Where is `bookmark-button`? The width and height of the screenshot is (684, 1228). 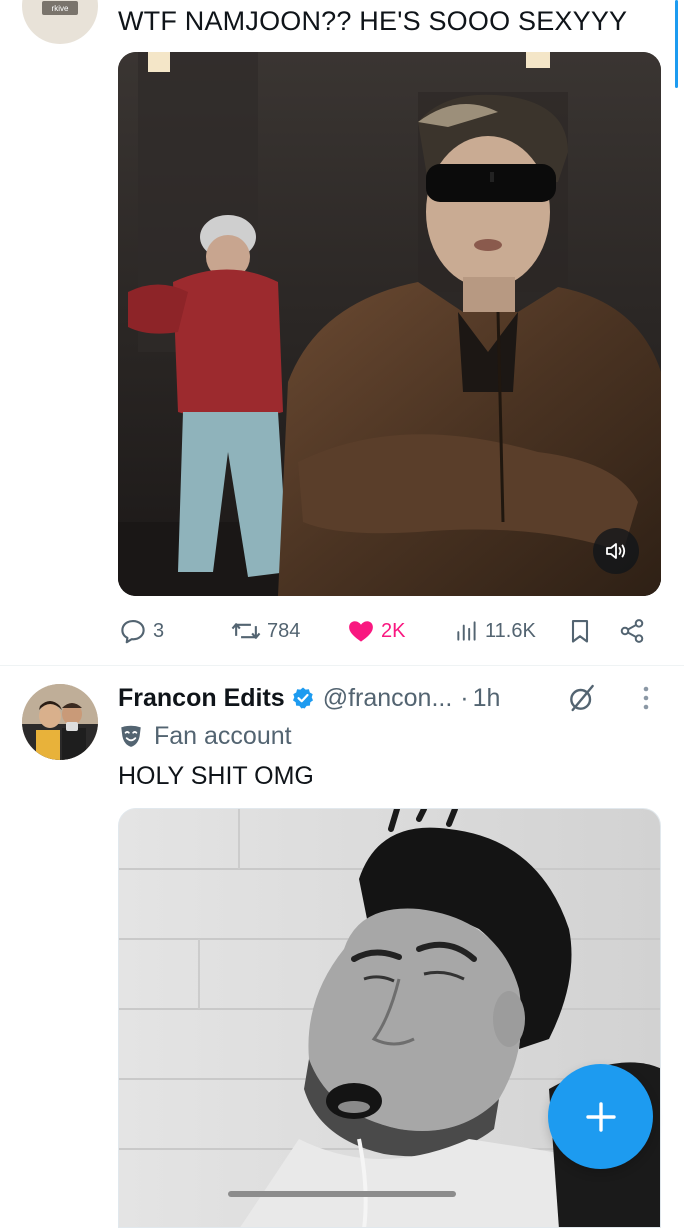 bookmark-button is located at coordinates (580, 631).